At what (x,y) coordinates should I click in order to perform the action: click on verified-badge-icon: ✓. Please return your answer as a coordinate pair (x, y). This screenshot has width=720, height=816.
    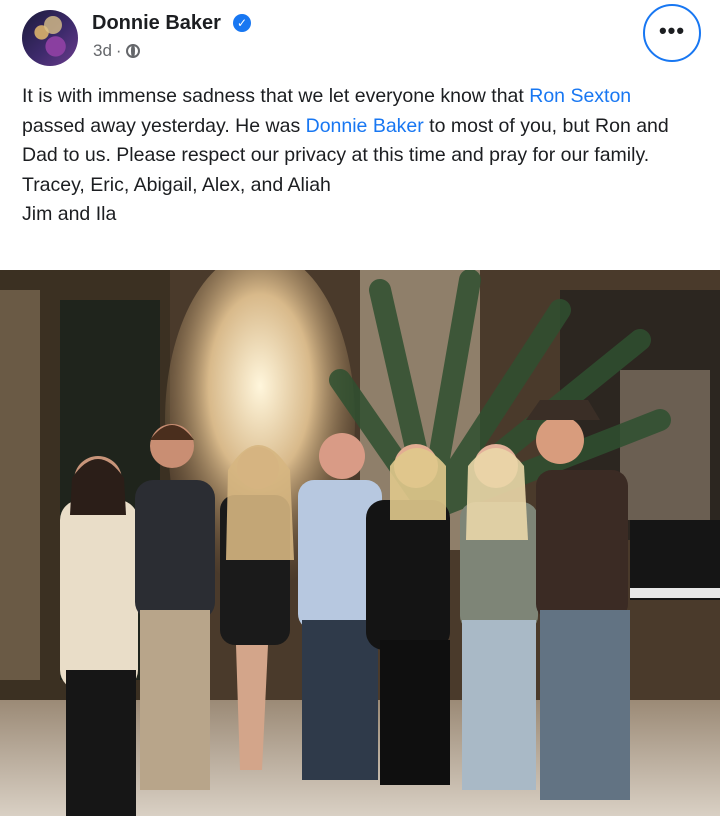
    Looking at the image, I should click on (242, 23).